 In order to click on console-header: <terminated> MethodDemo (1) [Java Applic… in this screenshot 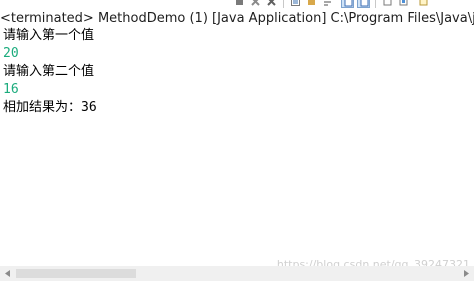, I will do `click(237, 18)`.